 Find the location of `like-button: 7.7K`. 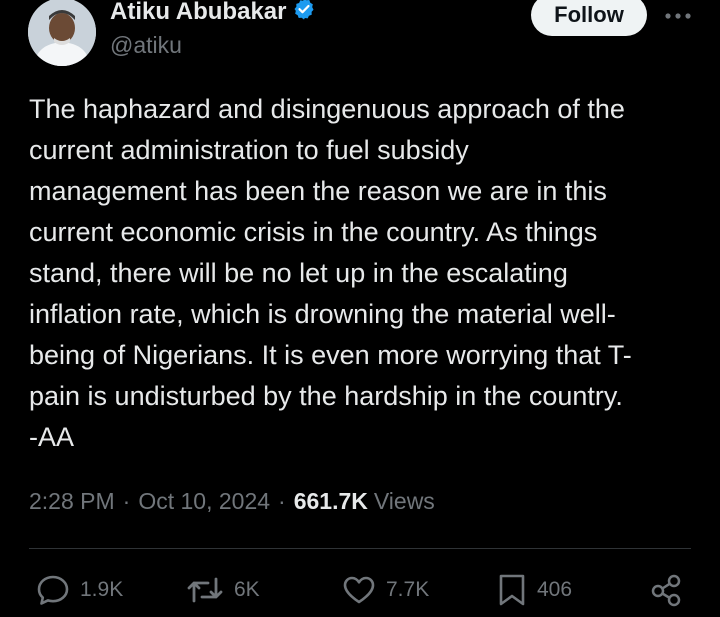

like-button: 7.7K is located at coordinates (385, 590).